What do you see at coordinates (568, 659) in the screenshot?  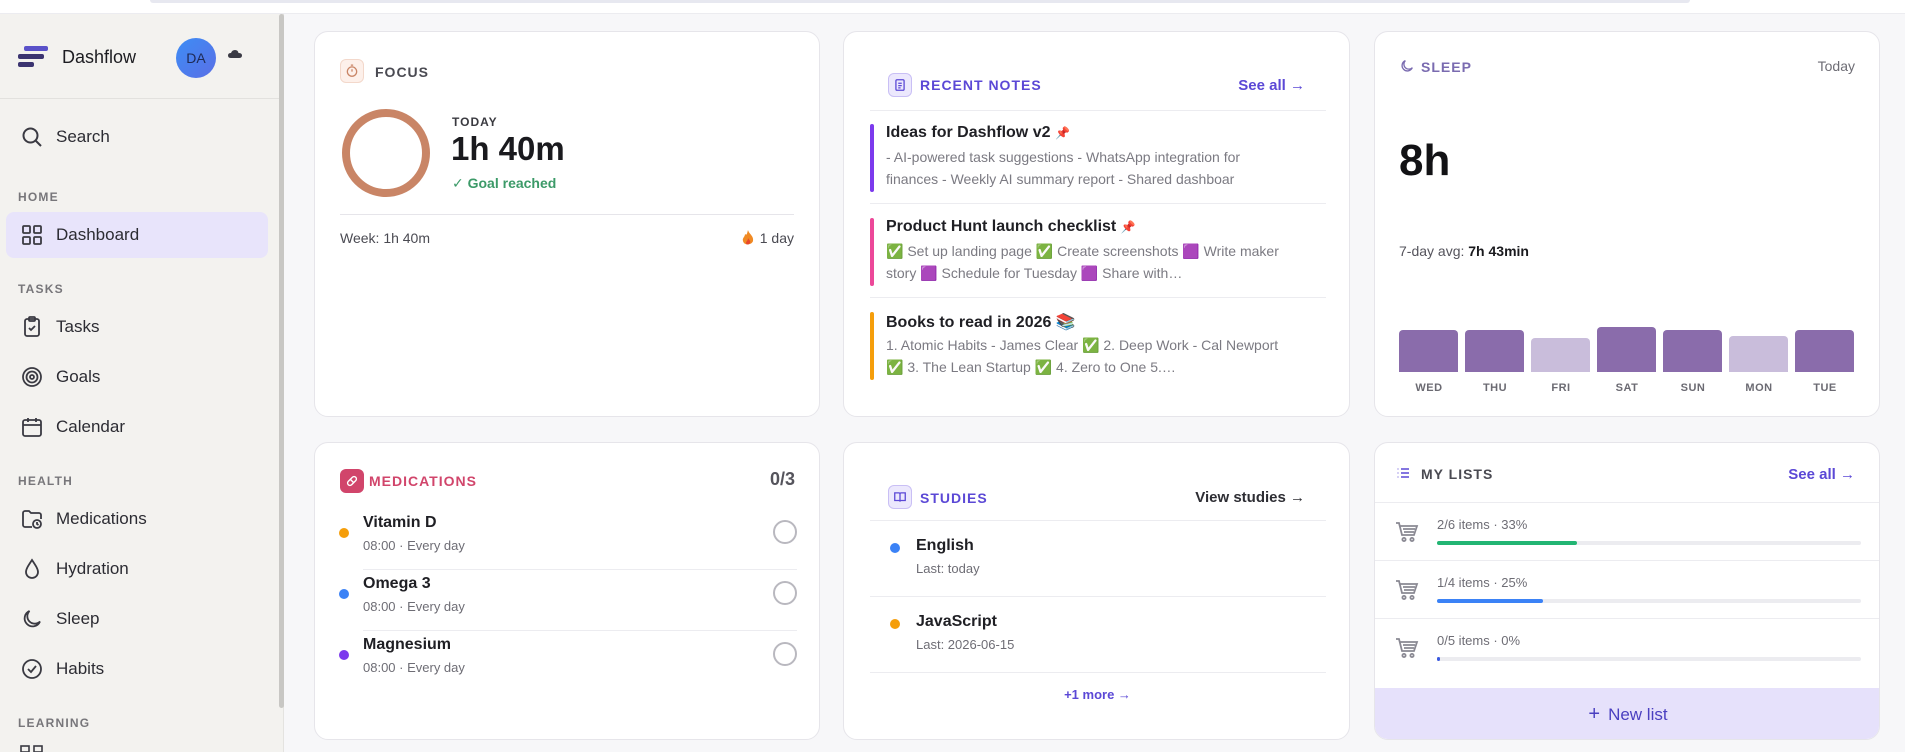 I see `medication-item: Magnesium 08:00 · Every day` at bounding box center [568, 659].